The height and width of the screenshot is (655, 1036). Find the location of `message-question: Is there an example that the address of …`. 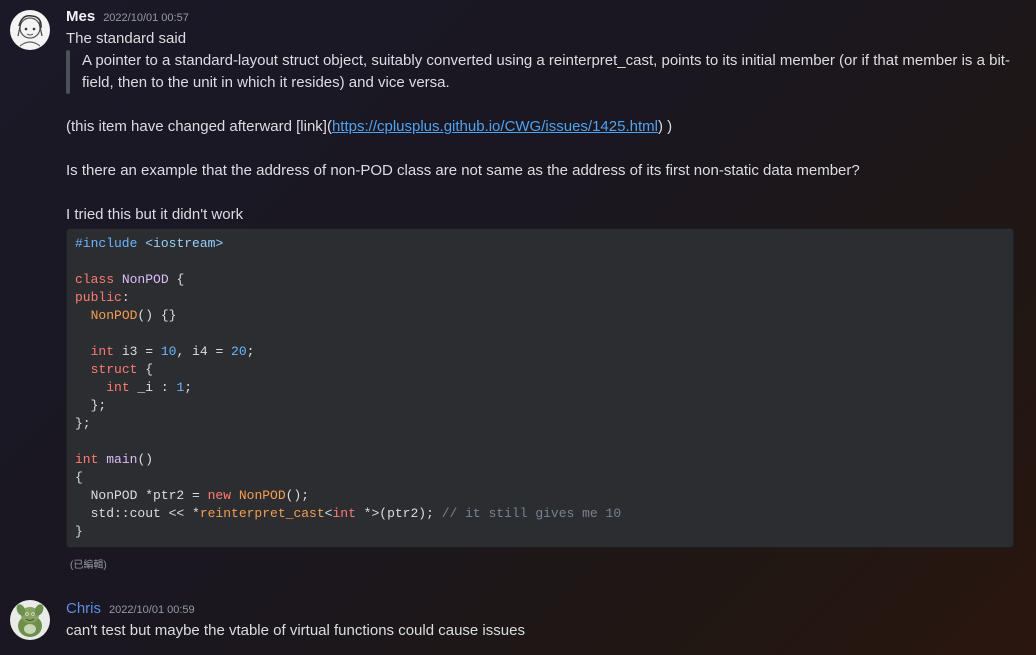

message-question: Is there an example that the address of … is located at coordinates (463, 170).